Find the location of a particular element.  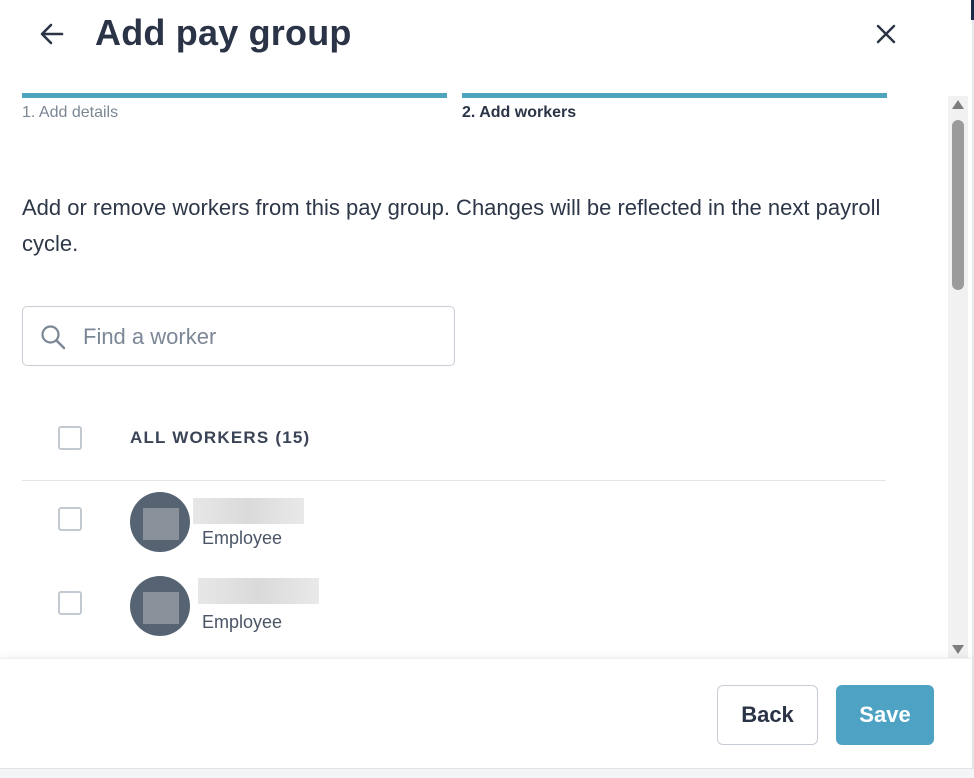

search-field is located at coordinates (238, 336).